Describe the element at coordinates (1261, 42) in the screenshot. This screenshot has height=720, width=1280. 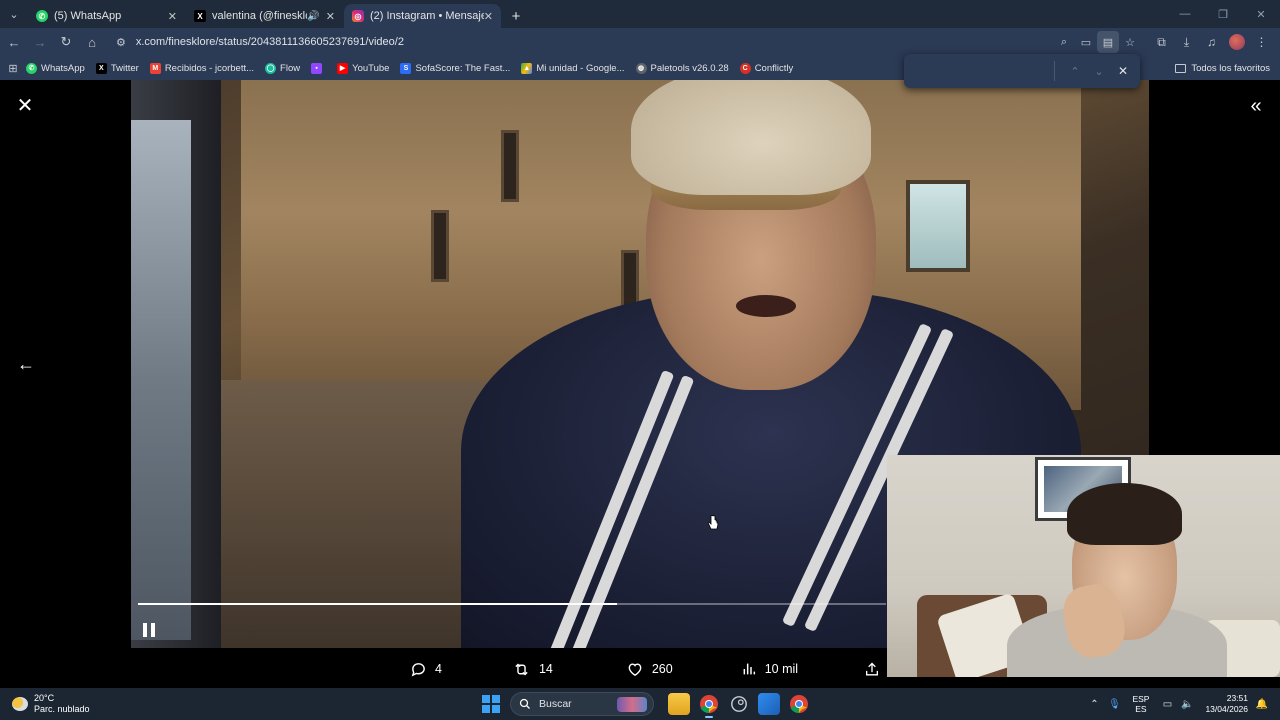
I see `menu-kebab-icon: ⋮` at that location.